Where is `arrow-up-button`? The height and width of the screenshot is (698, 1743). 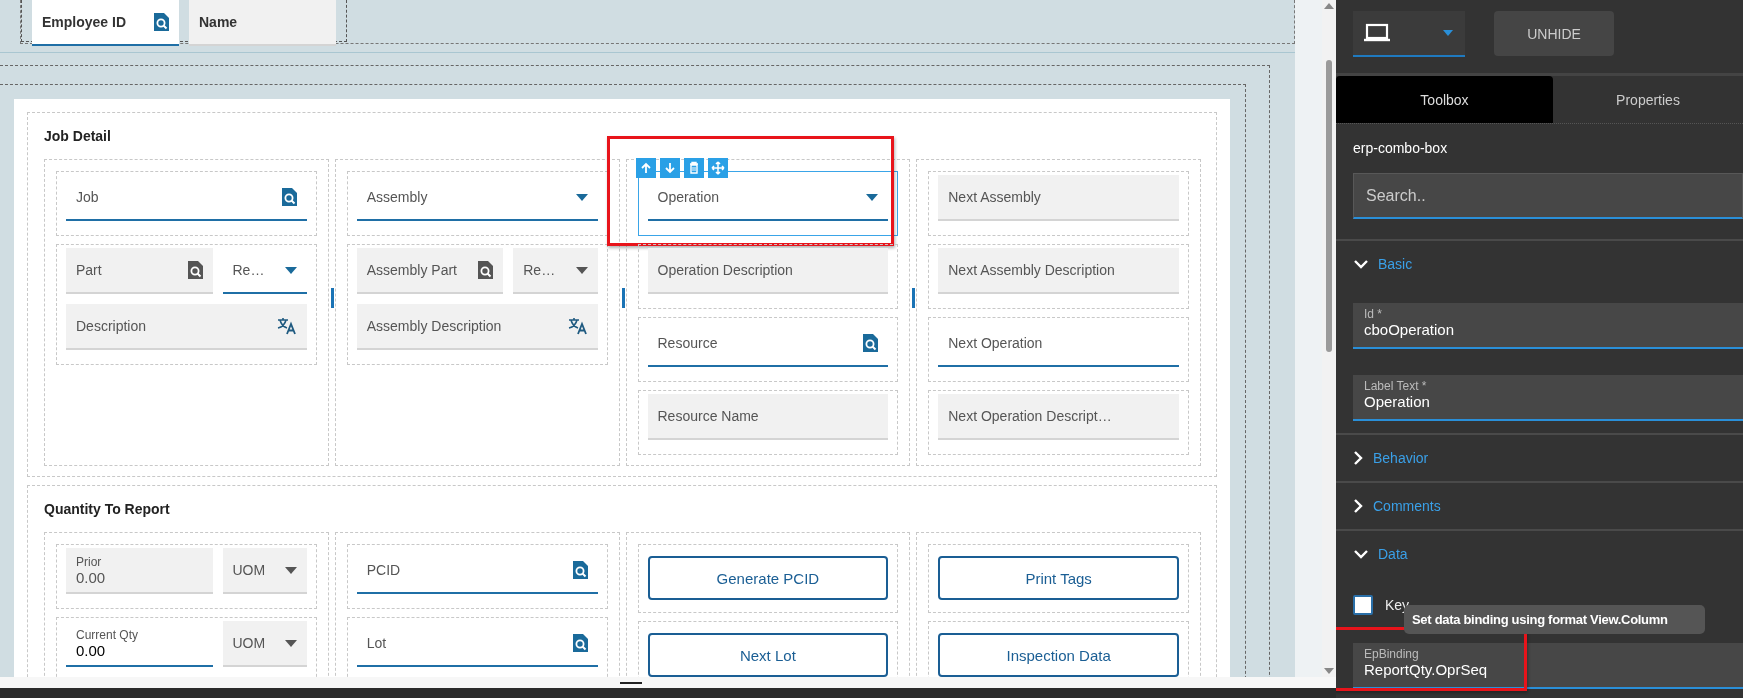
arrow-up-button is located at coordinates (645, 168).